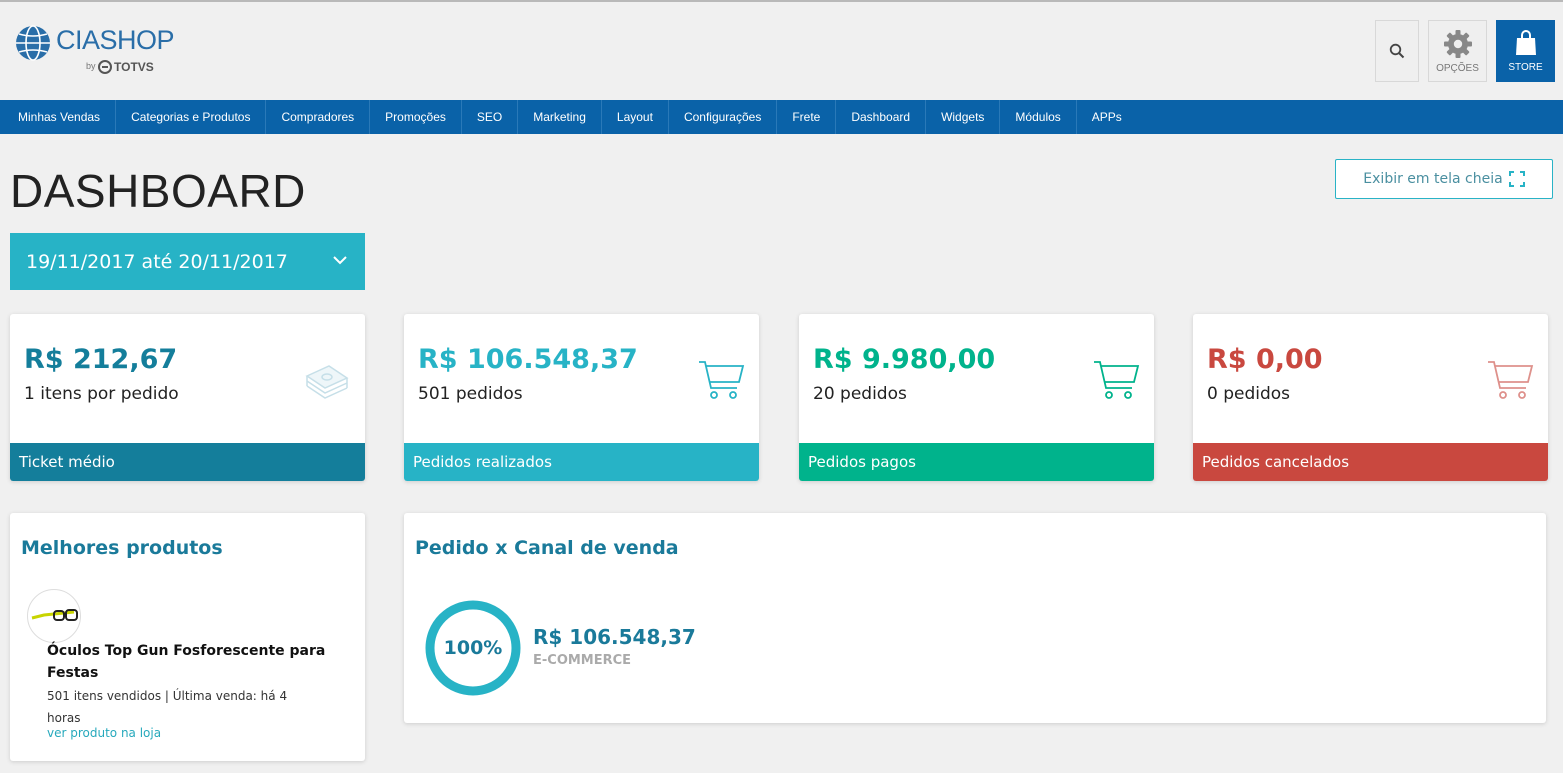 This screenshot has width=1563, height=773. What do you see at coordinates (1516, 179) in the screenshot?
I see `expand-icon` at bounding box center [1516, 179].